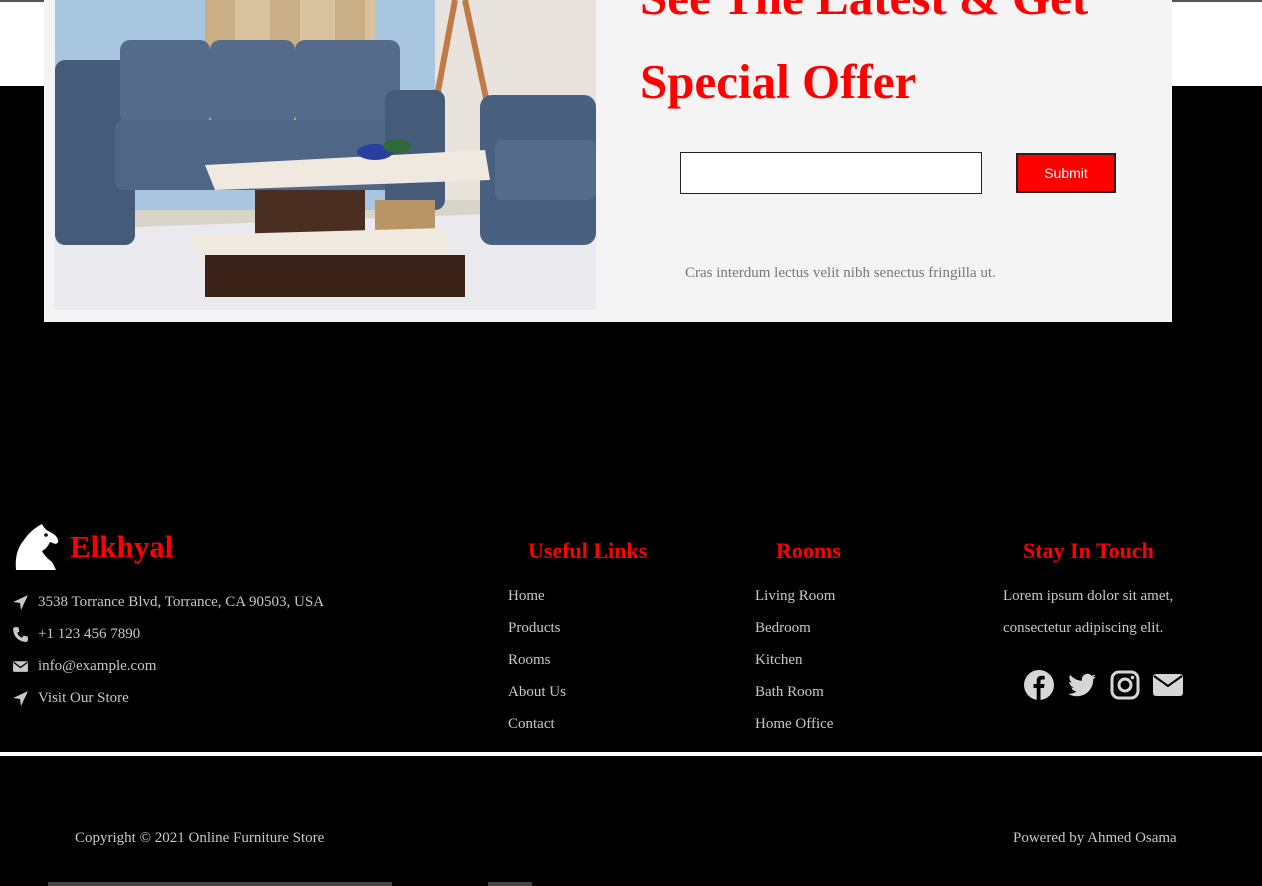  I want to click on footer-brand: Elkhyal, so click(92, 547).